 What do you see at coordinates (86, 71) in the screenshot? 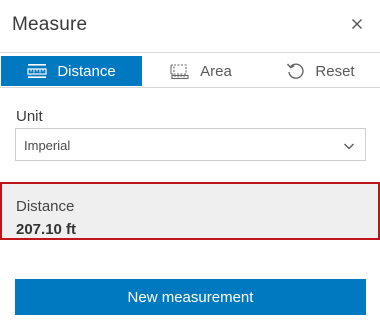
I see `tab-distance-label: Distance` at bounding box center [86, 71].